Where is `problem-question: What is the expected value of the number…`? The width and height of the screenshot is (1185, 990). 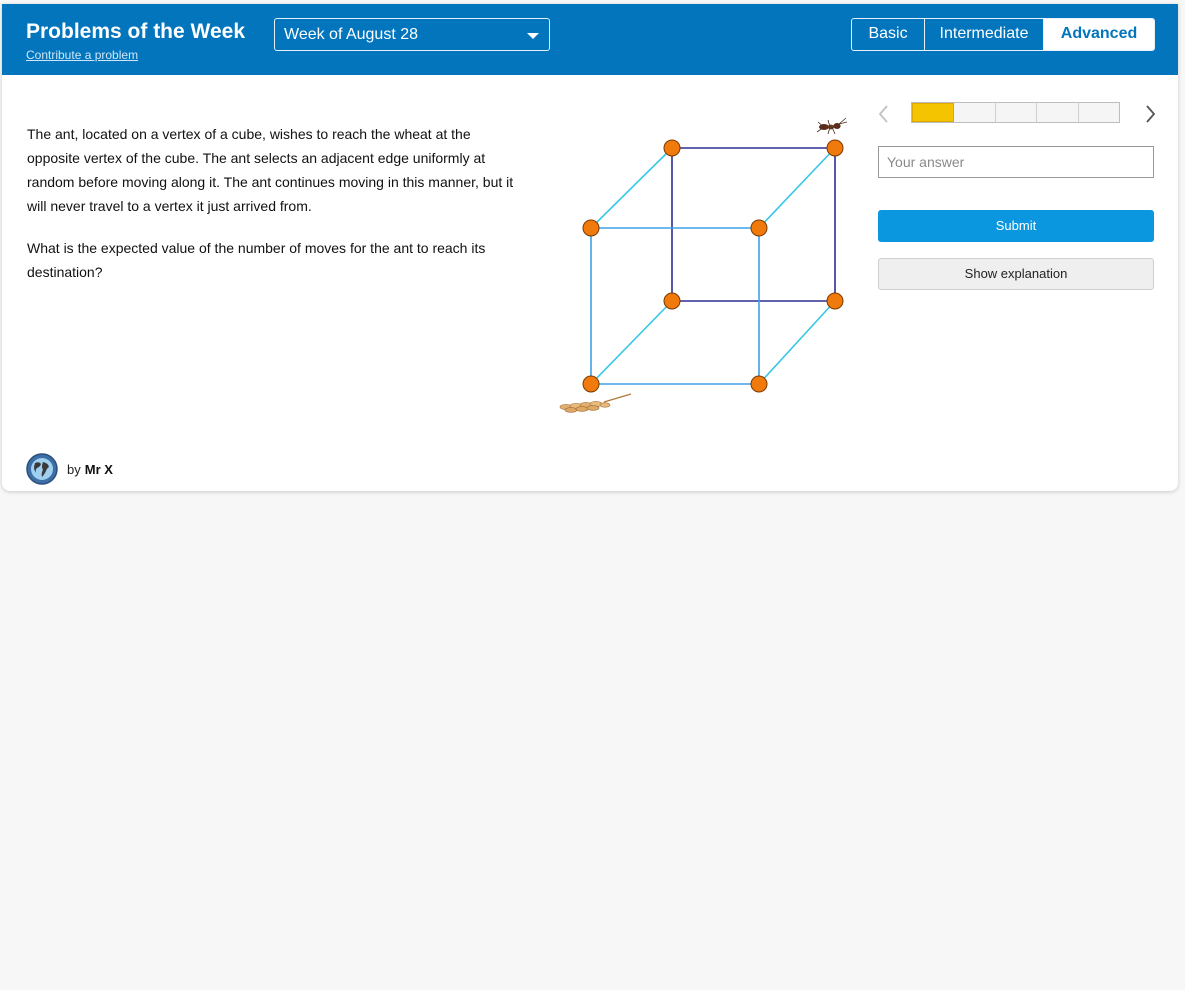 problem-question: What is the expected value of the number… is located at coordinates (256, 260).